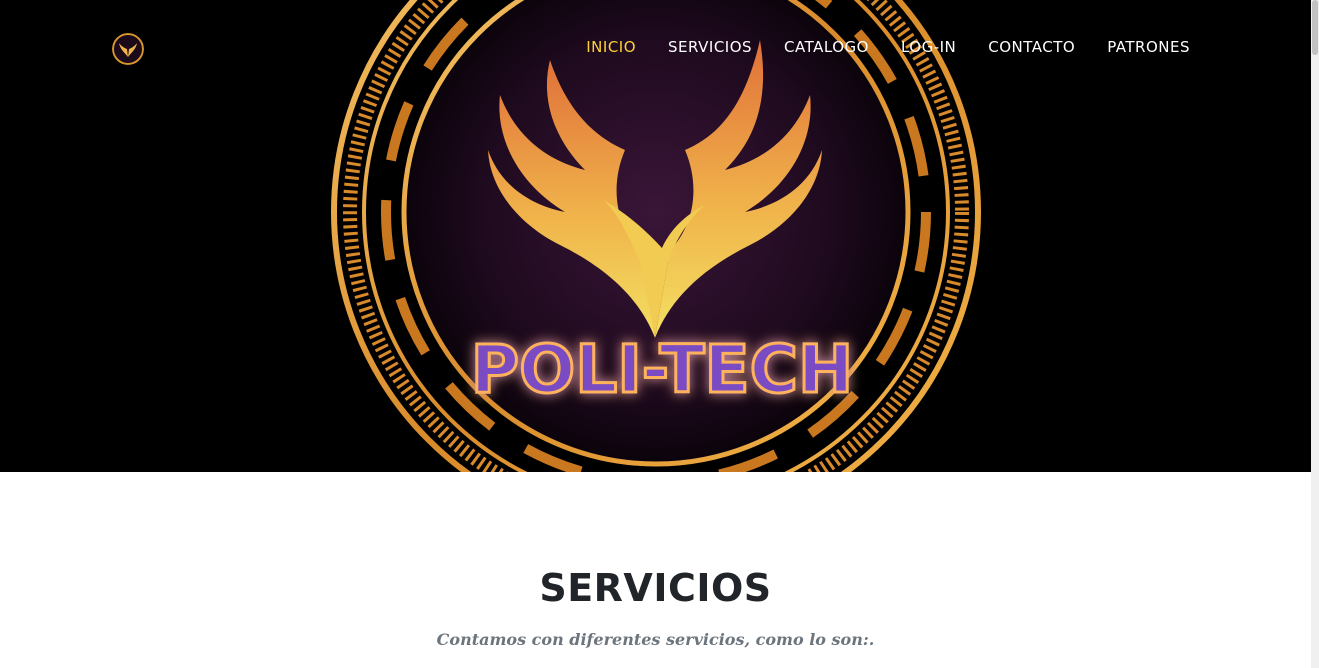 The width and height of the screenshot is (1319, 668). What do you see at coordinates (611, 47) in the screenshot?
I see `nav-link-inicio: INICIO` at bounding box center [611, 47].